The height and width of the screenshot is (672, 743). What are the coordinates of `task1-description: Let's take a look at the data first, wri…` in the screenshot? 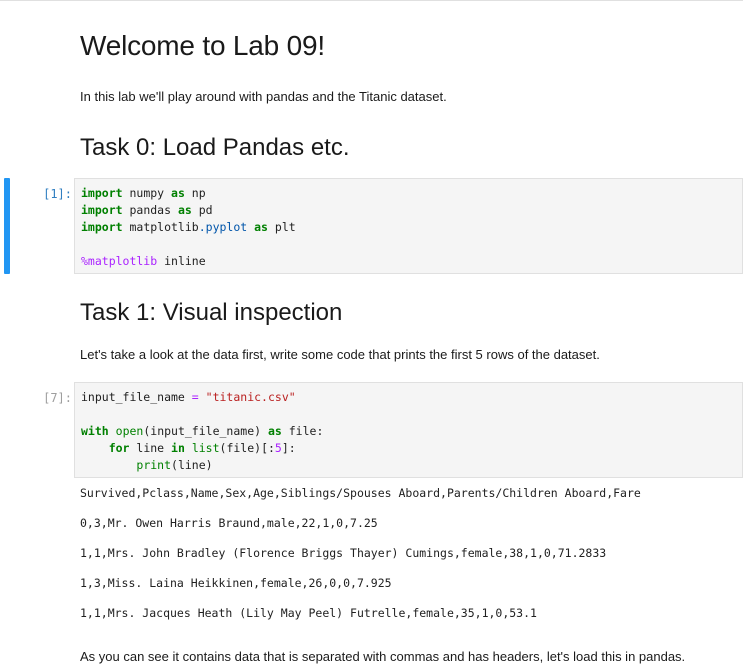 It's located at (340, 354).